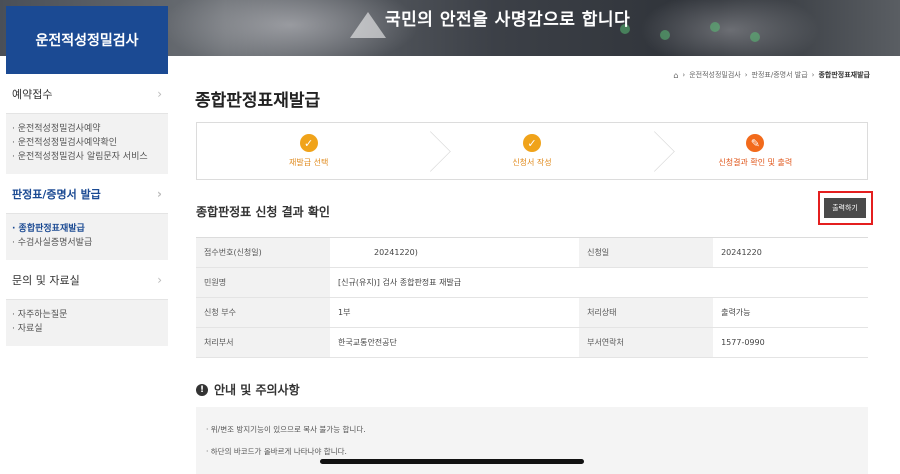 The height and width of the screenshot is (474, 900). Describe the element at coordinates (599, 282) in the screenshot. I see `table-cell: [신규(유지)] 검사 종합판정표 재발급` at that location.